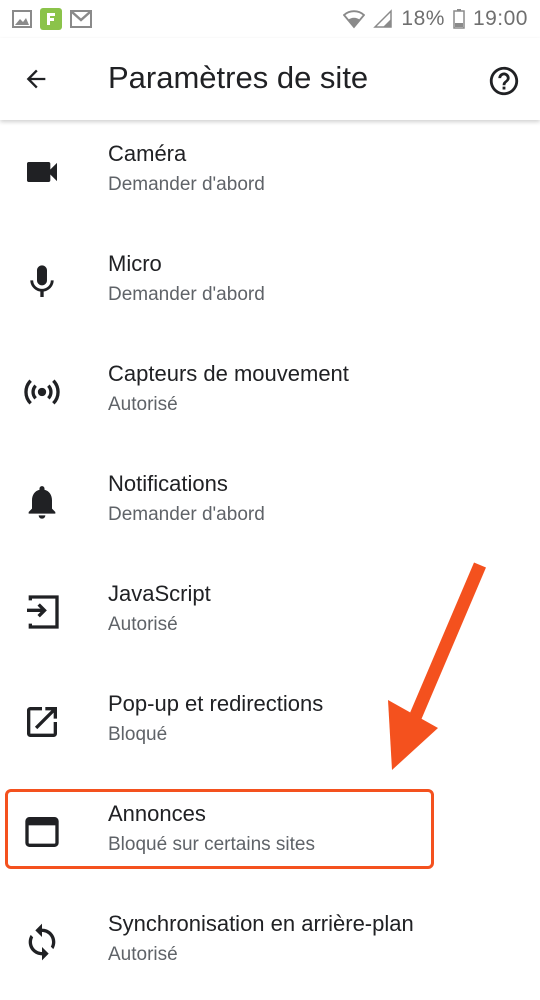  I want to click on setting-row-ads: Annonces Bloqué sur certains sites, so click(270, 835).